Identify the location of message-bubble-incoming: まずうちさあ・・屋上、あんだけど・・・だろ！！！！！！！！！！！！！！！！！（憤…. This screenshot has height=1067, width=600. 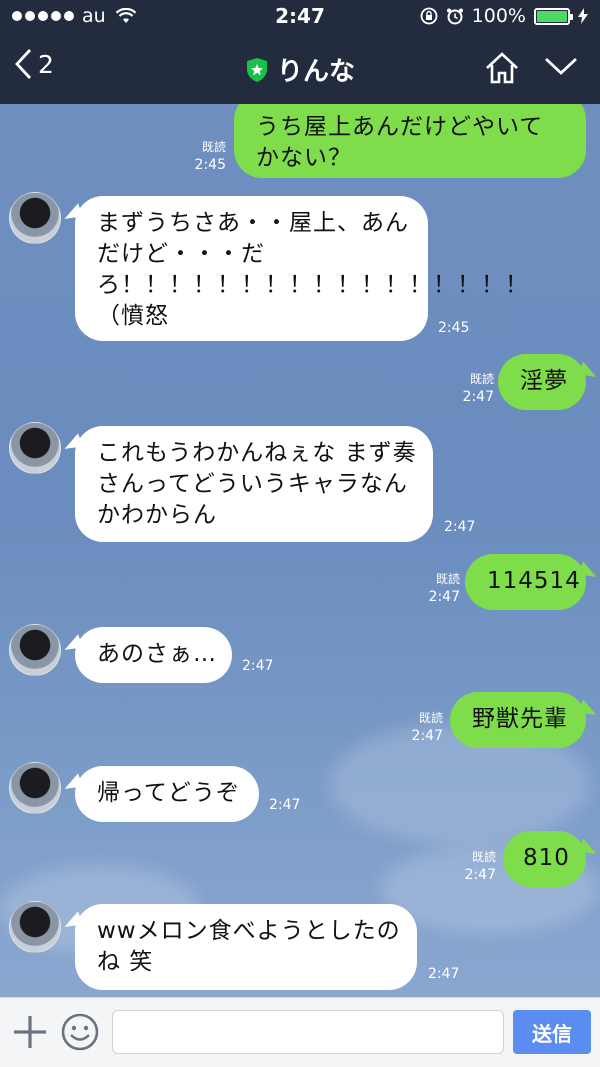
(301, 268).